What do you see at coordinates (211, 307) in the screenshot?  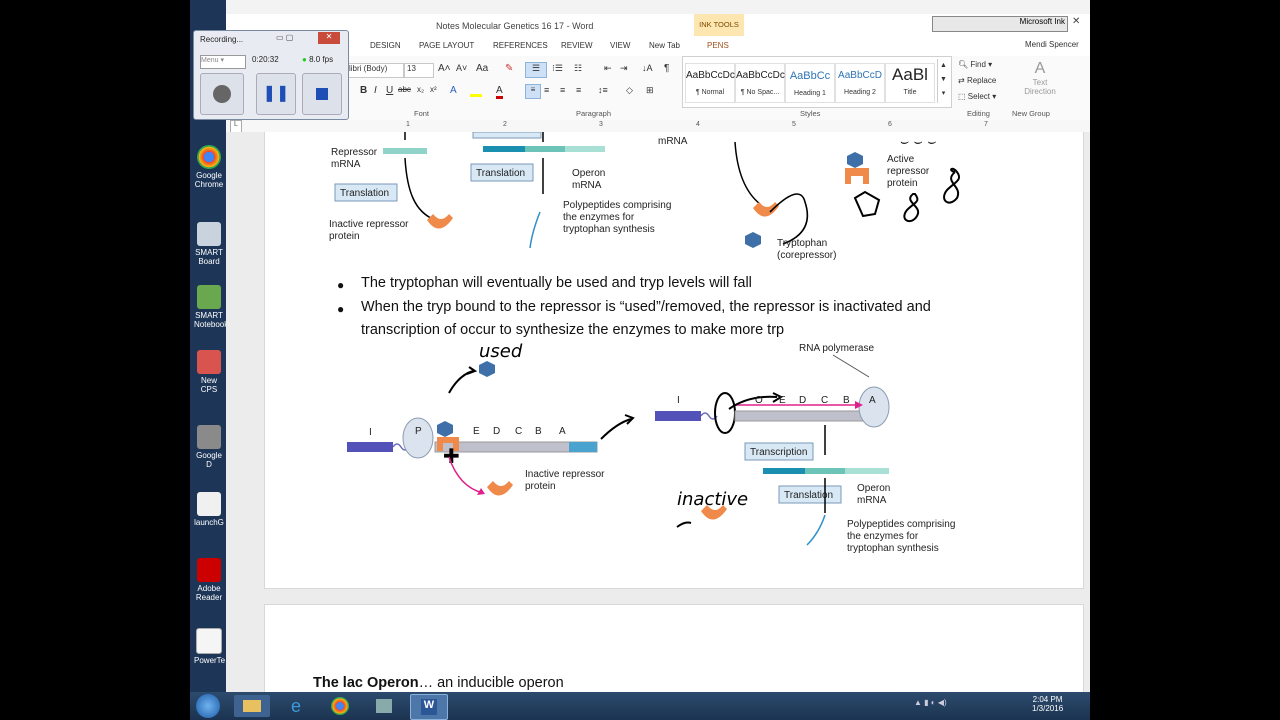 I see `smart-notebook-desktop-icon: SMART Notebook` at bounding box center [211, 307].